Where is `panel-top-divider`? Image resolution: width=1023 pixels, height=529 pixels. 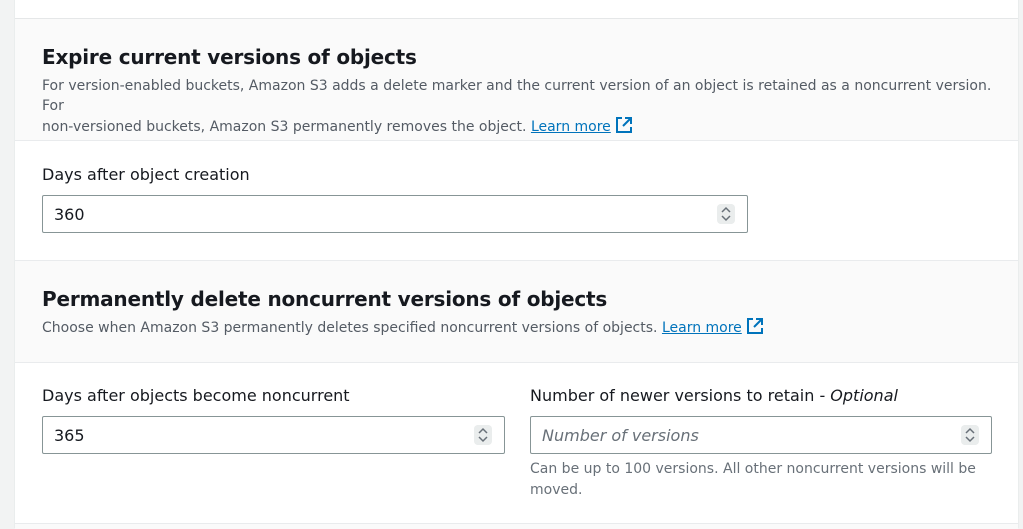
panel-top-divider is located at coordinates (516, 9).